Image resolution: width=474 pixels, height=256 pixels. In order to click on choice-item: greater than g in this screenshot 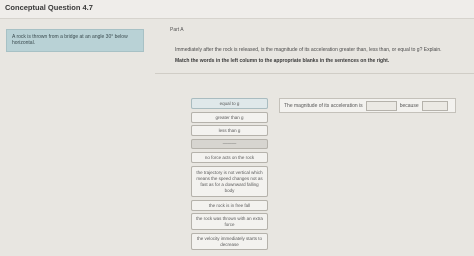, I will do `click(229, 117)`.